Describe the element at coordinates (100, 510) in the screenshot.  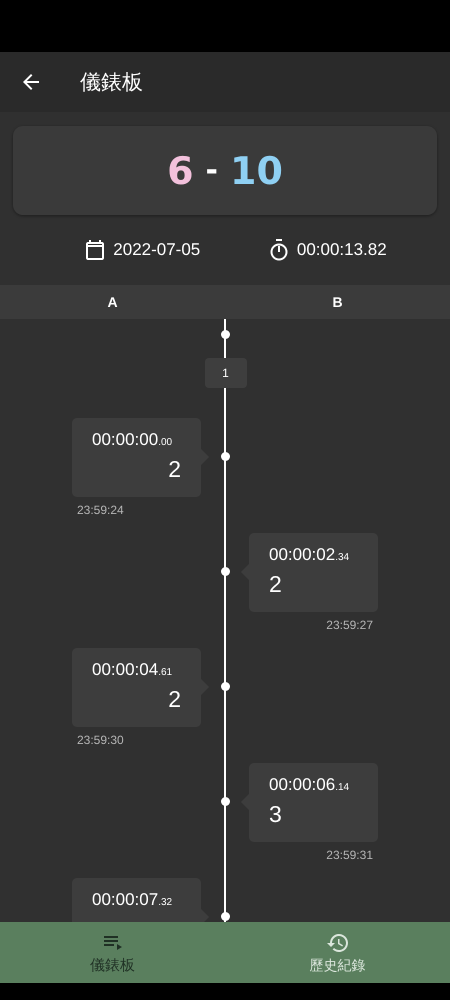
I see `event-clock-time: 23:59:24` at that location.